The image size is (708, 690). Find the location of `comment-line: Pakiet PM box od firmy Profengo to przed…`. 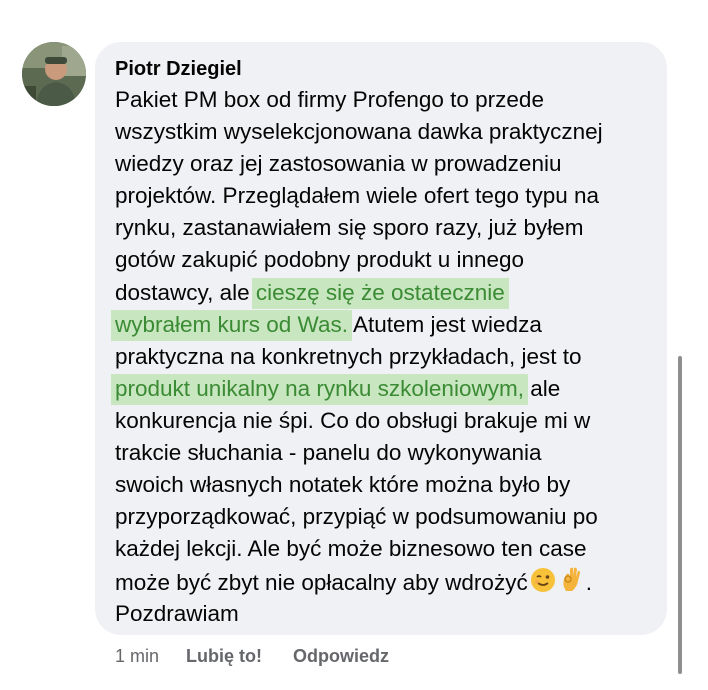

comment-line: Pakiet PM box od firmy Profengo to przed… is located at coordinates (329, 99).